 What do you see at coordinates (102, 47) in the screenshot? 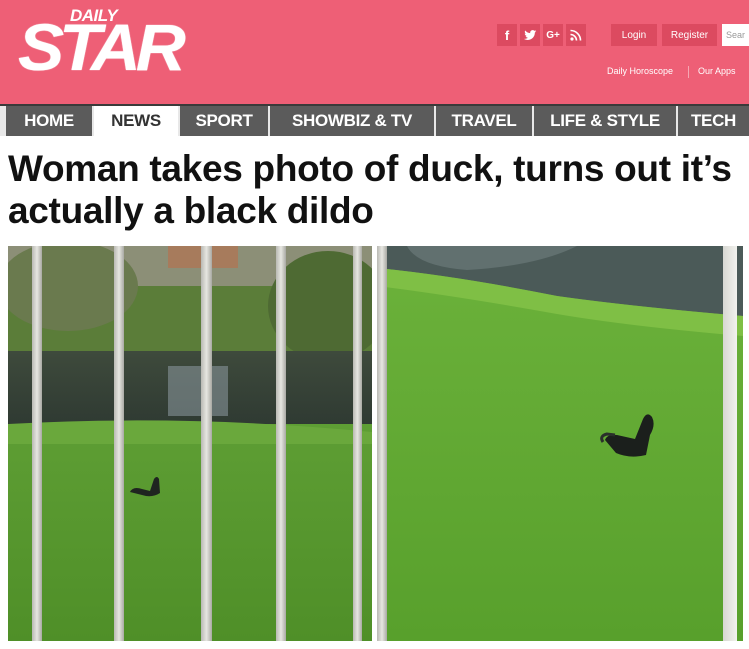
I see `logo-star: STAR` at bounding box center [102, 47].